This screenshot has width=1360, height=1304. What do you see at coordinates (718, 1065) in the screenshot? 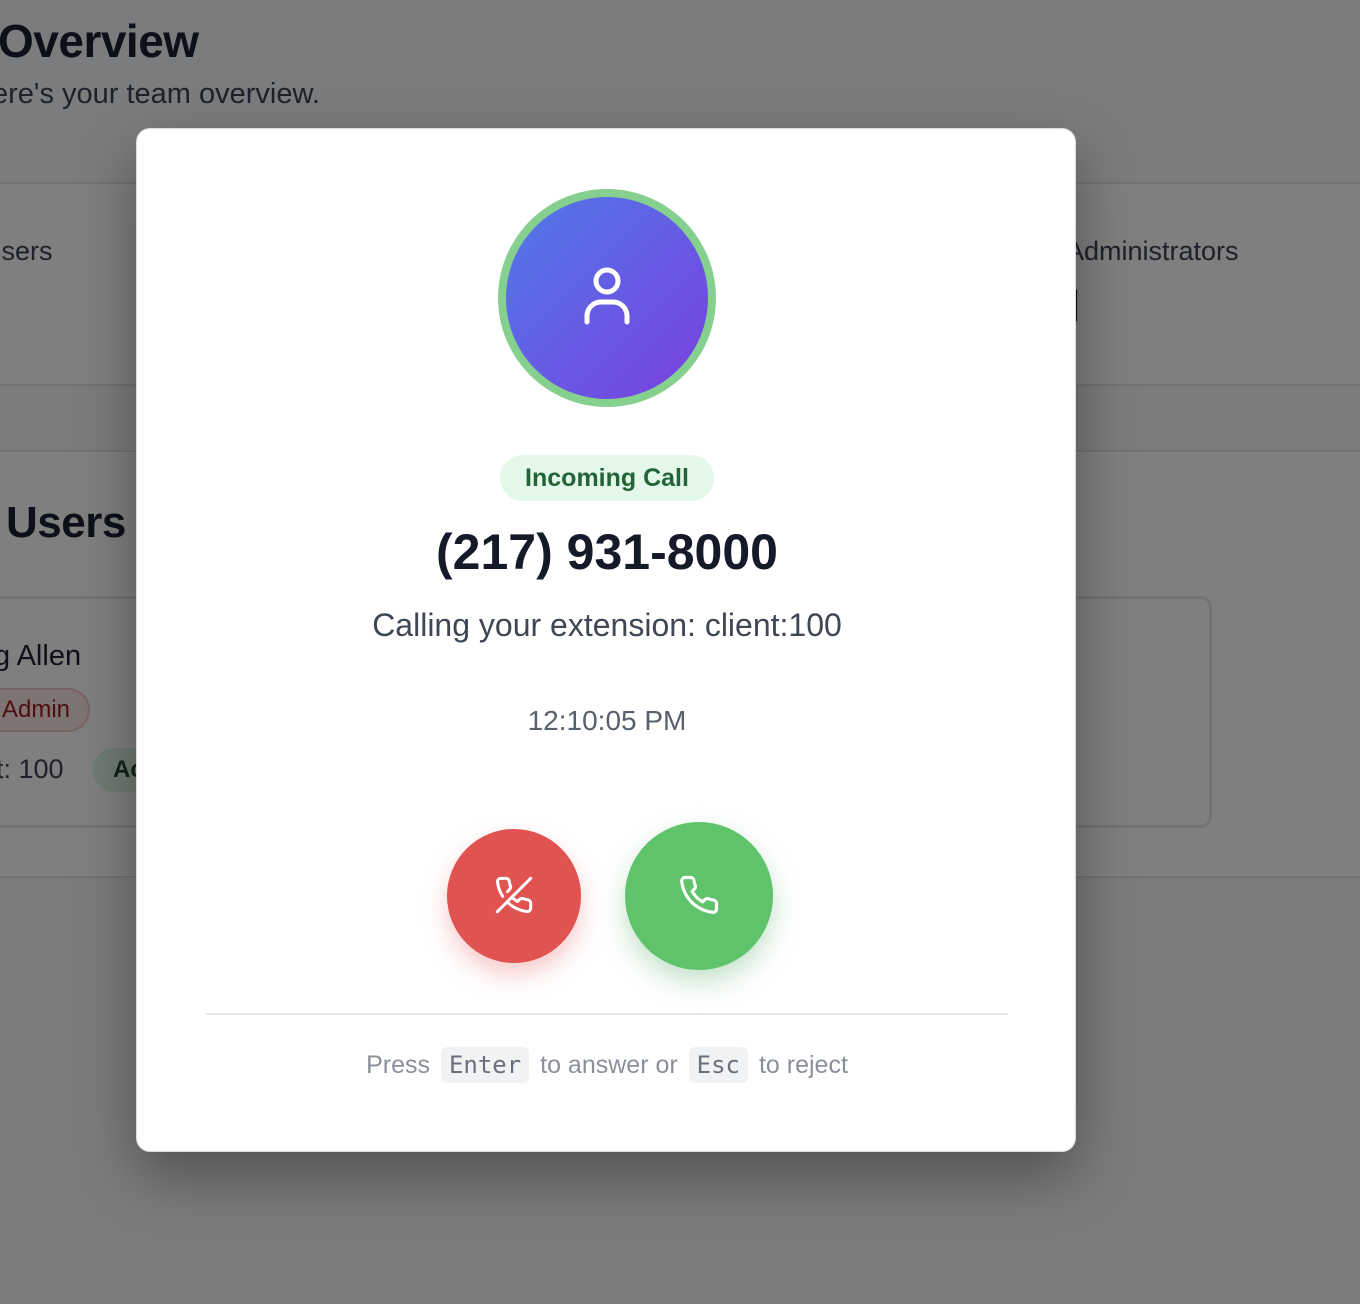
I see `esc-key: Esc` at bounding box center [718, 1065].